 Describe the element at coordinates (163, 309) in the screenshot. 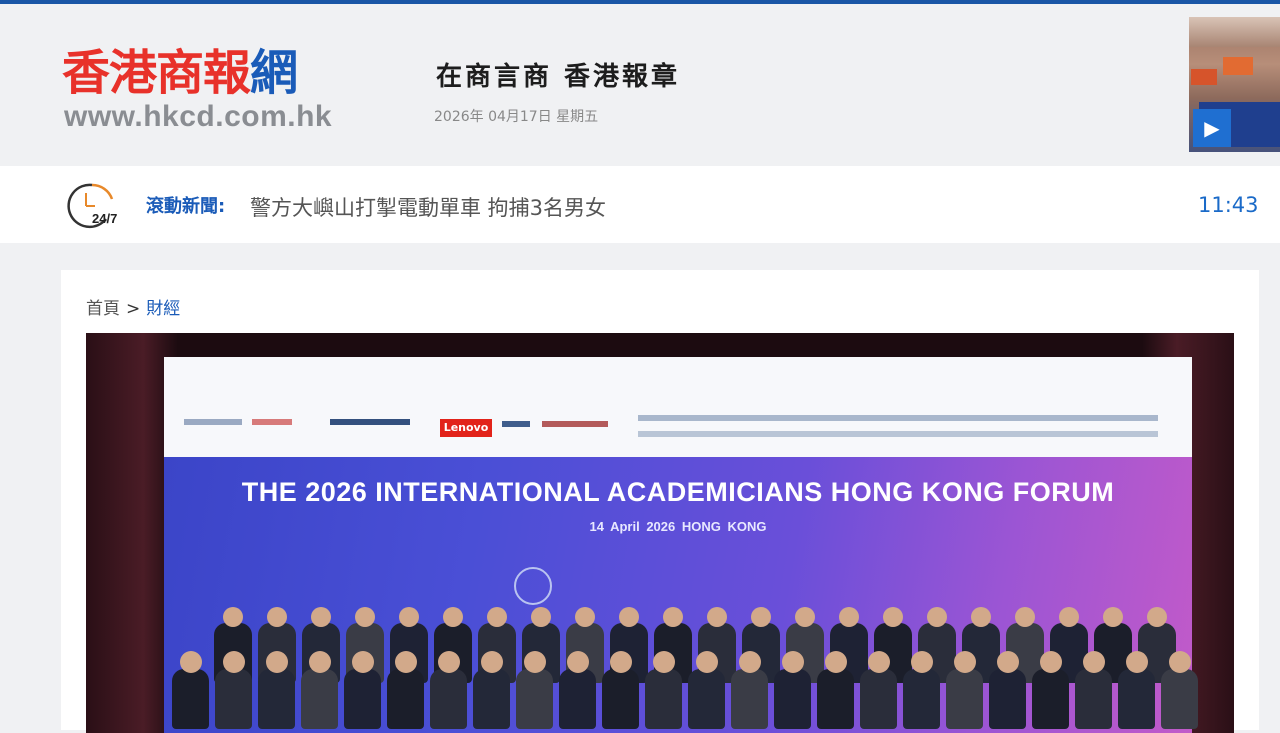

I see `breadcrumb-finance-link: 財經` at that location.